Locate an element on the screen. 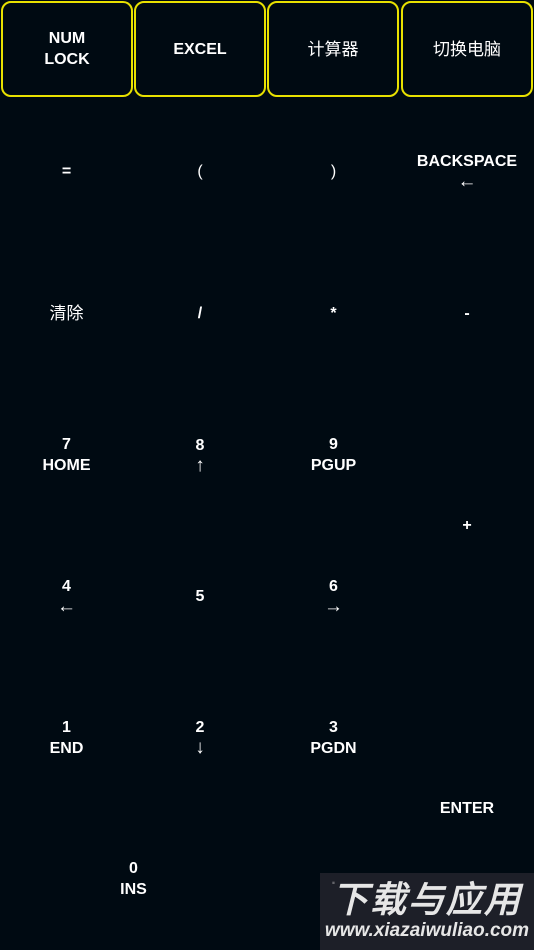  key-1-end: 1 END is located at coordinates (66, 737).